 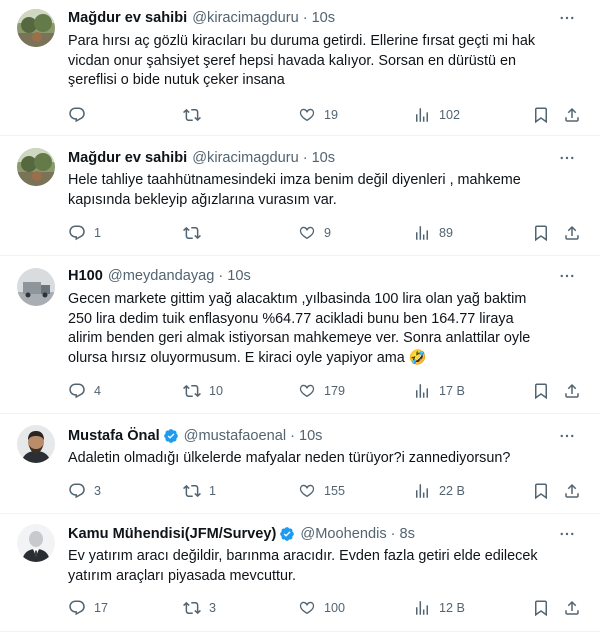 What do you see at coordinates (213, 608) in the screenshot?
I see `retweet-count: 3` at bounding box center [213, 608].